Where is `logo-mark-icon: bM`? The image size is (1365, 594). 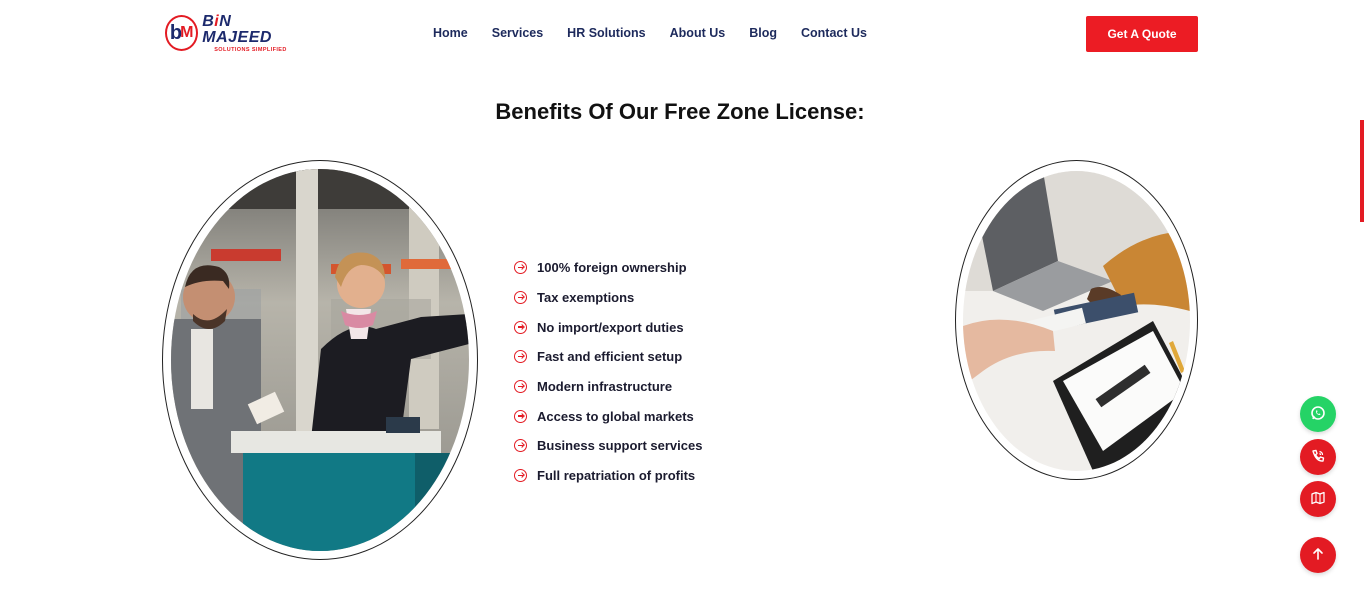 logo-mark-icon: bM is located at coordinates (182, 33).